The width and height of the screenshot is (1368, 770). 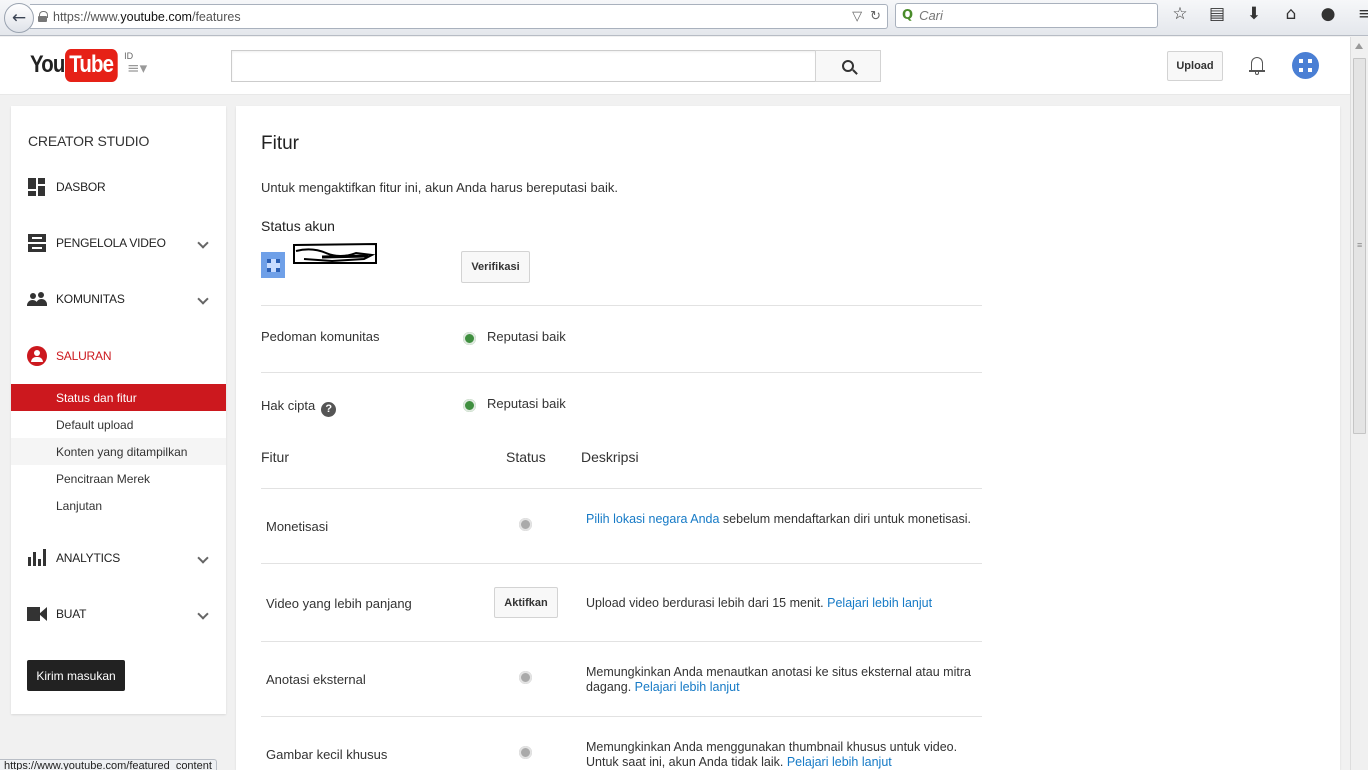 What do you see at coordinates (1328, 14) in the screenshot?
I see `extension-icon: ●` at bounding box center [1328, 14].